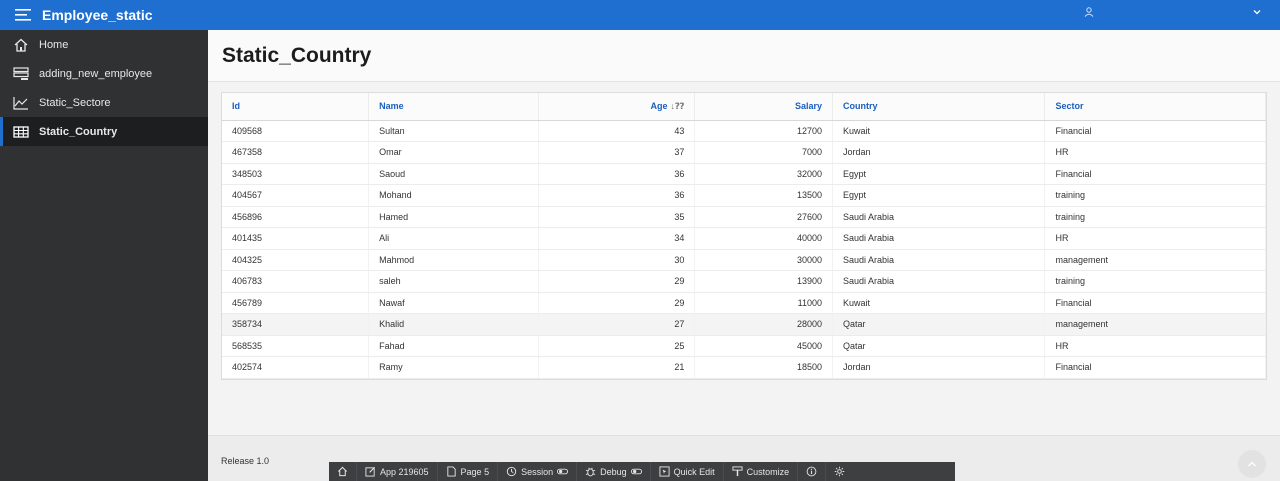 This screenshot has height=481, width=1280. Describe the element at coordinates (75, 102) in the screenshot. I see `sidebar-item-label: Static_Sectore` at that location.